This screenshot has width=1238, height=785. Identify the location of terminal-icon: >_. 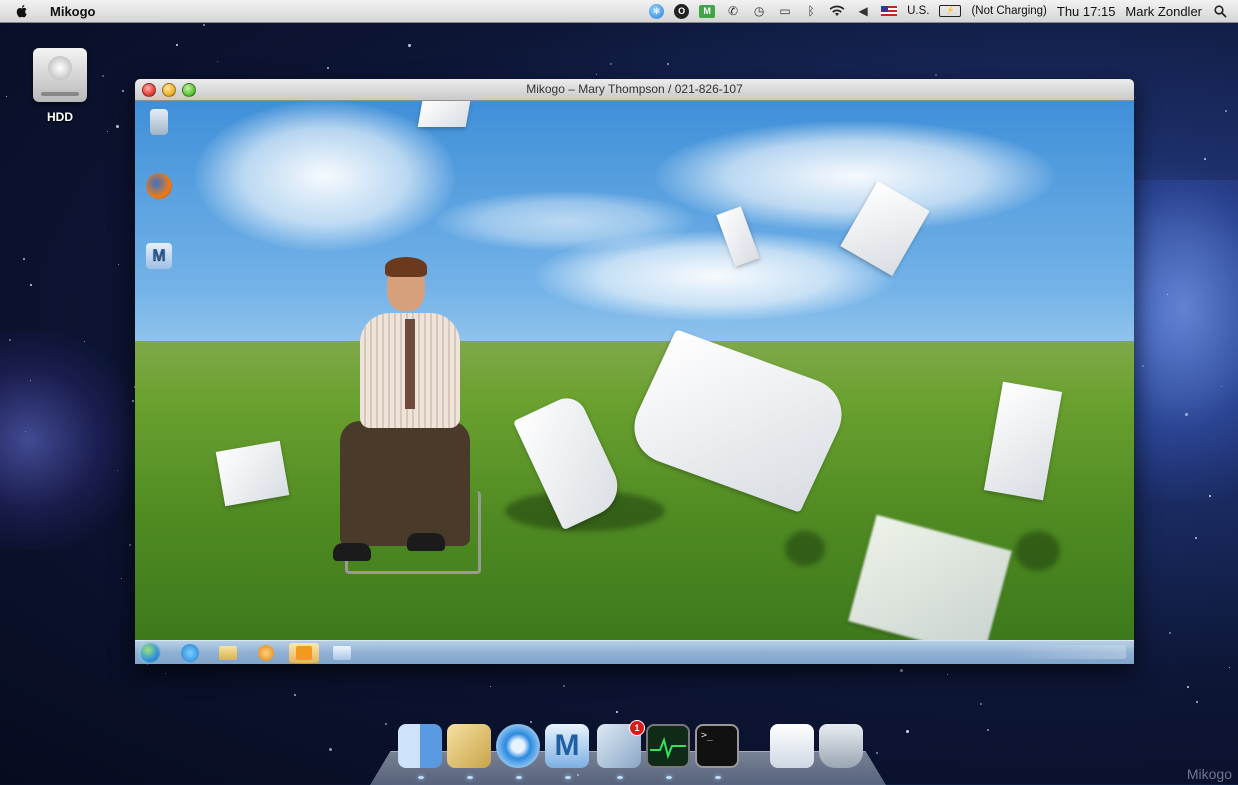
(717, 746).